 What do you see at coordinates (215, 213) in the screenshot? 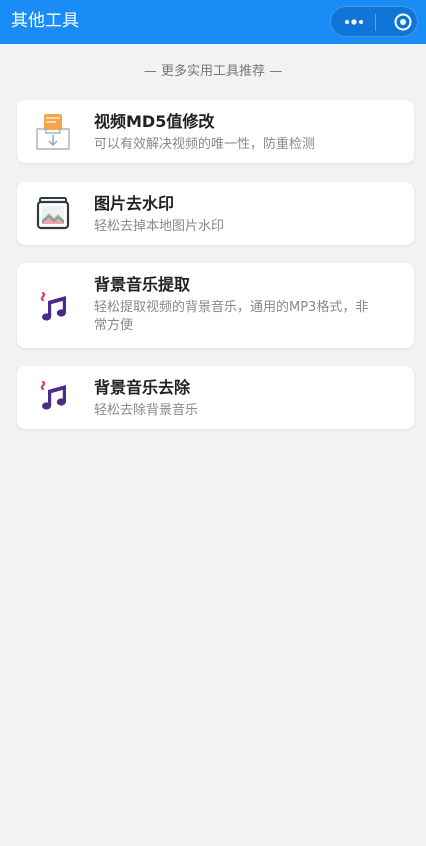
I see `tool-card-remove-watermark: 图片去水印 轻松去掉本地图片水印` at bounding box center [215, 213].